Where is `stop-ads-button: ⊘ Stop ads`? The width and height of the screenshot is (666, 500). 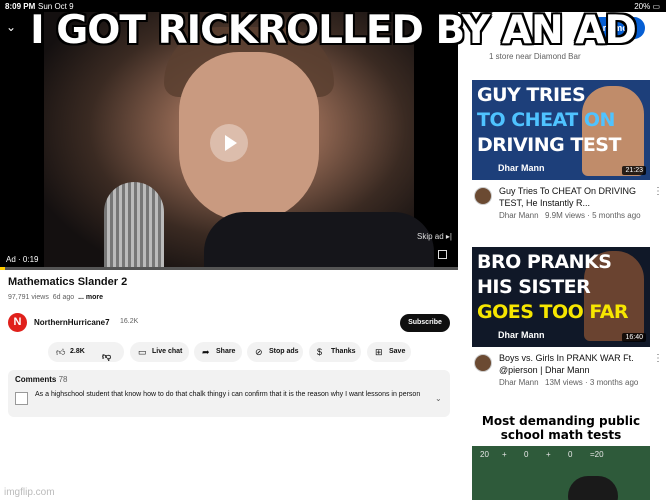
stop-ads-button: ⊘ Stop ads is located at coordinates (275, 352).